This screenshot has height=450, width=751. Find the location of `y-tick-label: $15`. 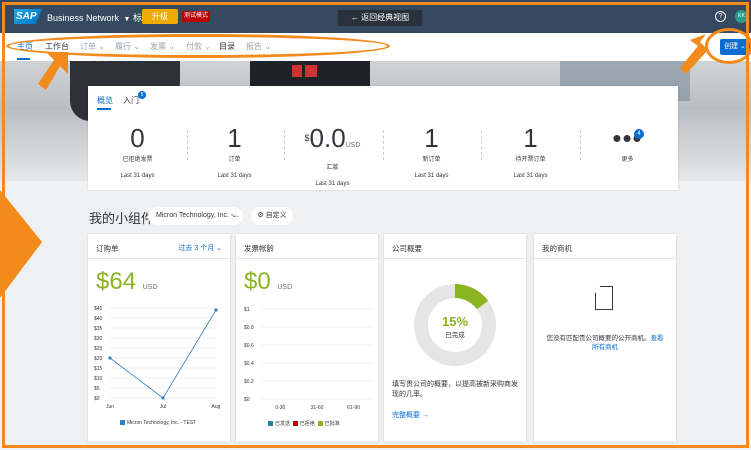

y-tick-label: $15 is located at coordinates (98, 369).